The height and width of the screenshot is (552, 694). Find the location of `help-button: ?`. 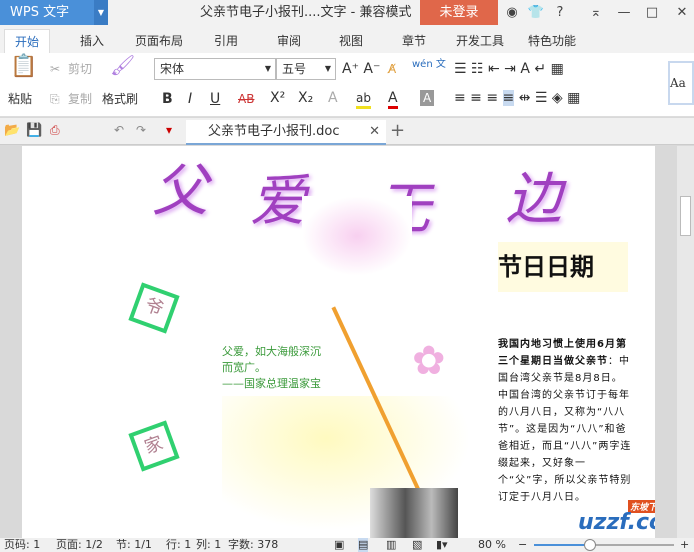

help-button: ? is located at coordinates (560, 12).